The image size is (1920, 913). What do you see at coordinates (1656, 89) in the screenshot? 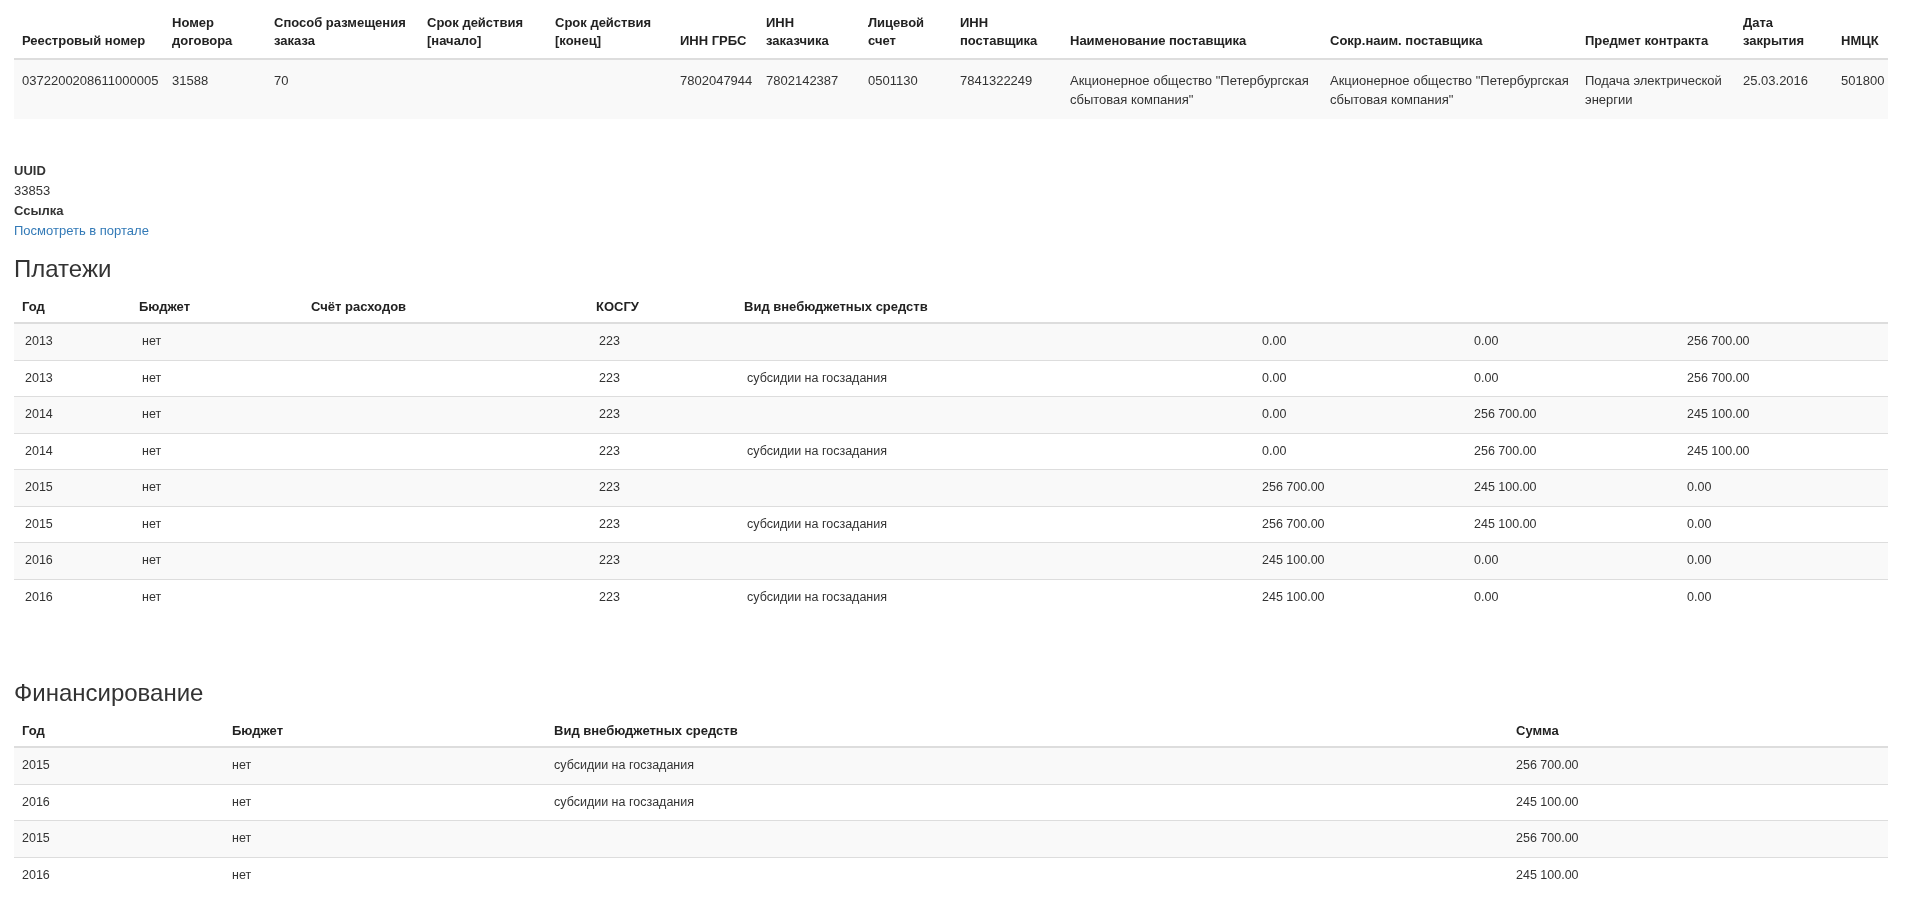
I see `table-cell: Подача электрической энергии` at bounding box center [1656, 89].